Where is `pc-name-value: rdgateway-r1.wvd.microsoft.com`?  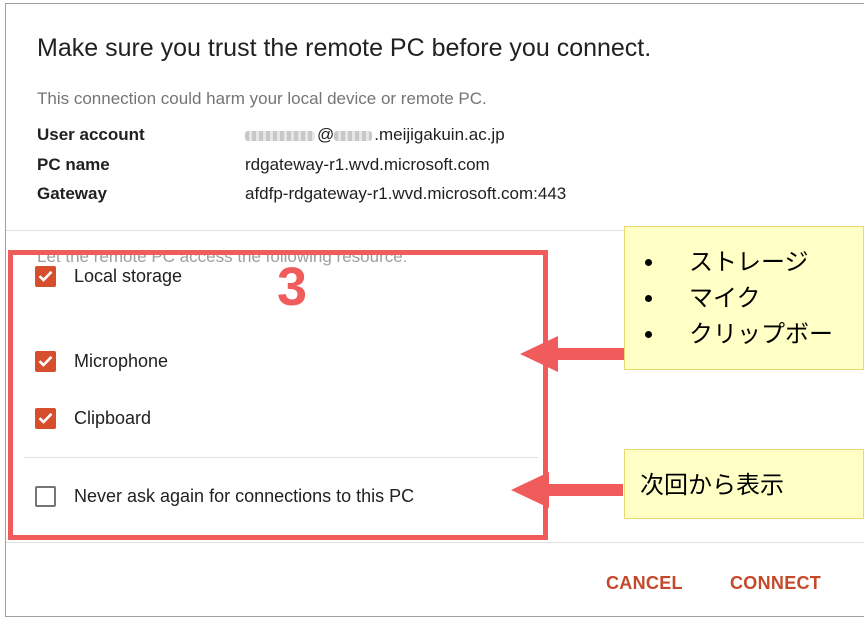 pc-name-value: rdgateway-r1.wvd.microsoft.com is located at coordinates (367, 164).